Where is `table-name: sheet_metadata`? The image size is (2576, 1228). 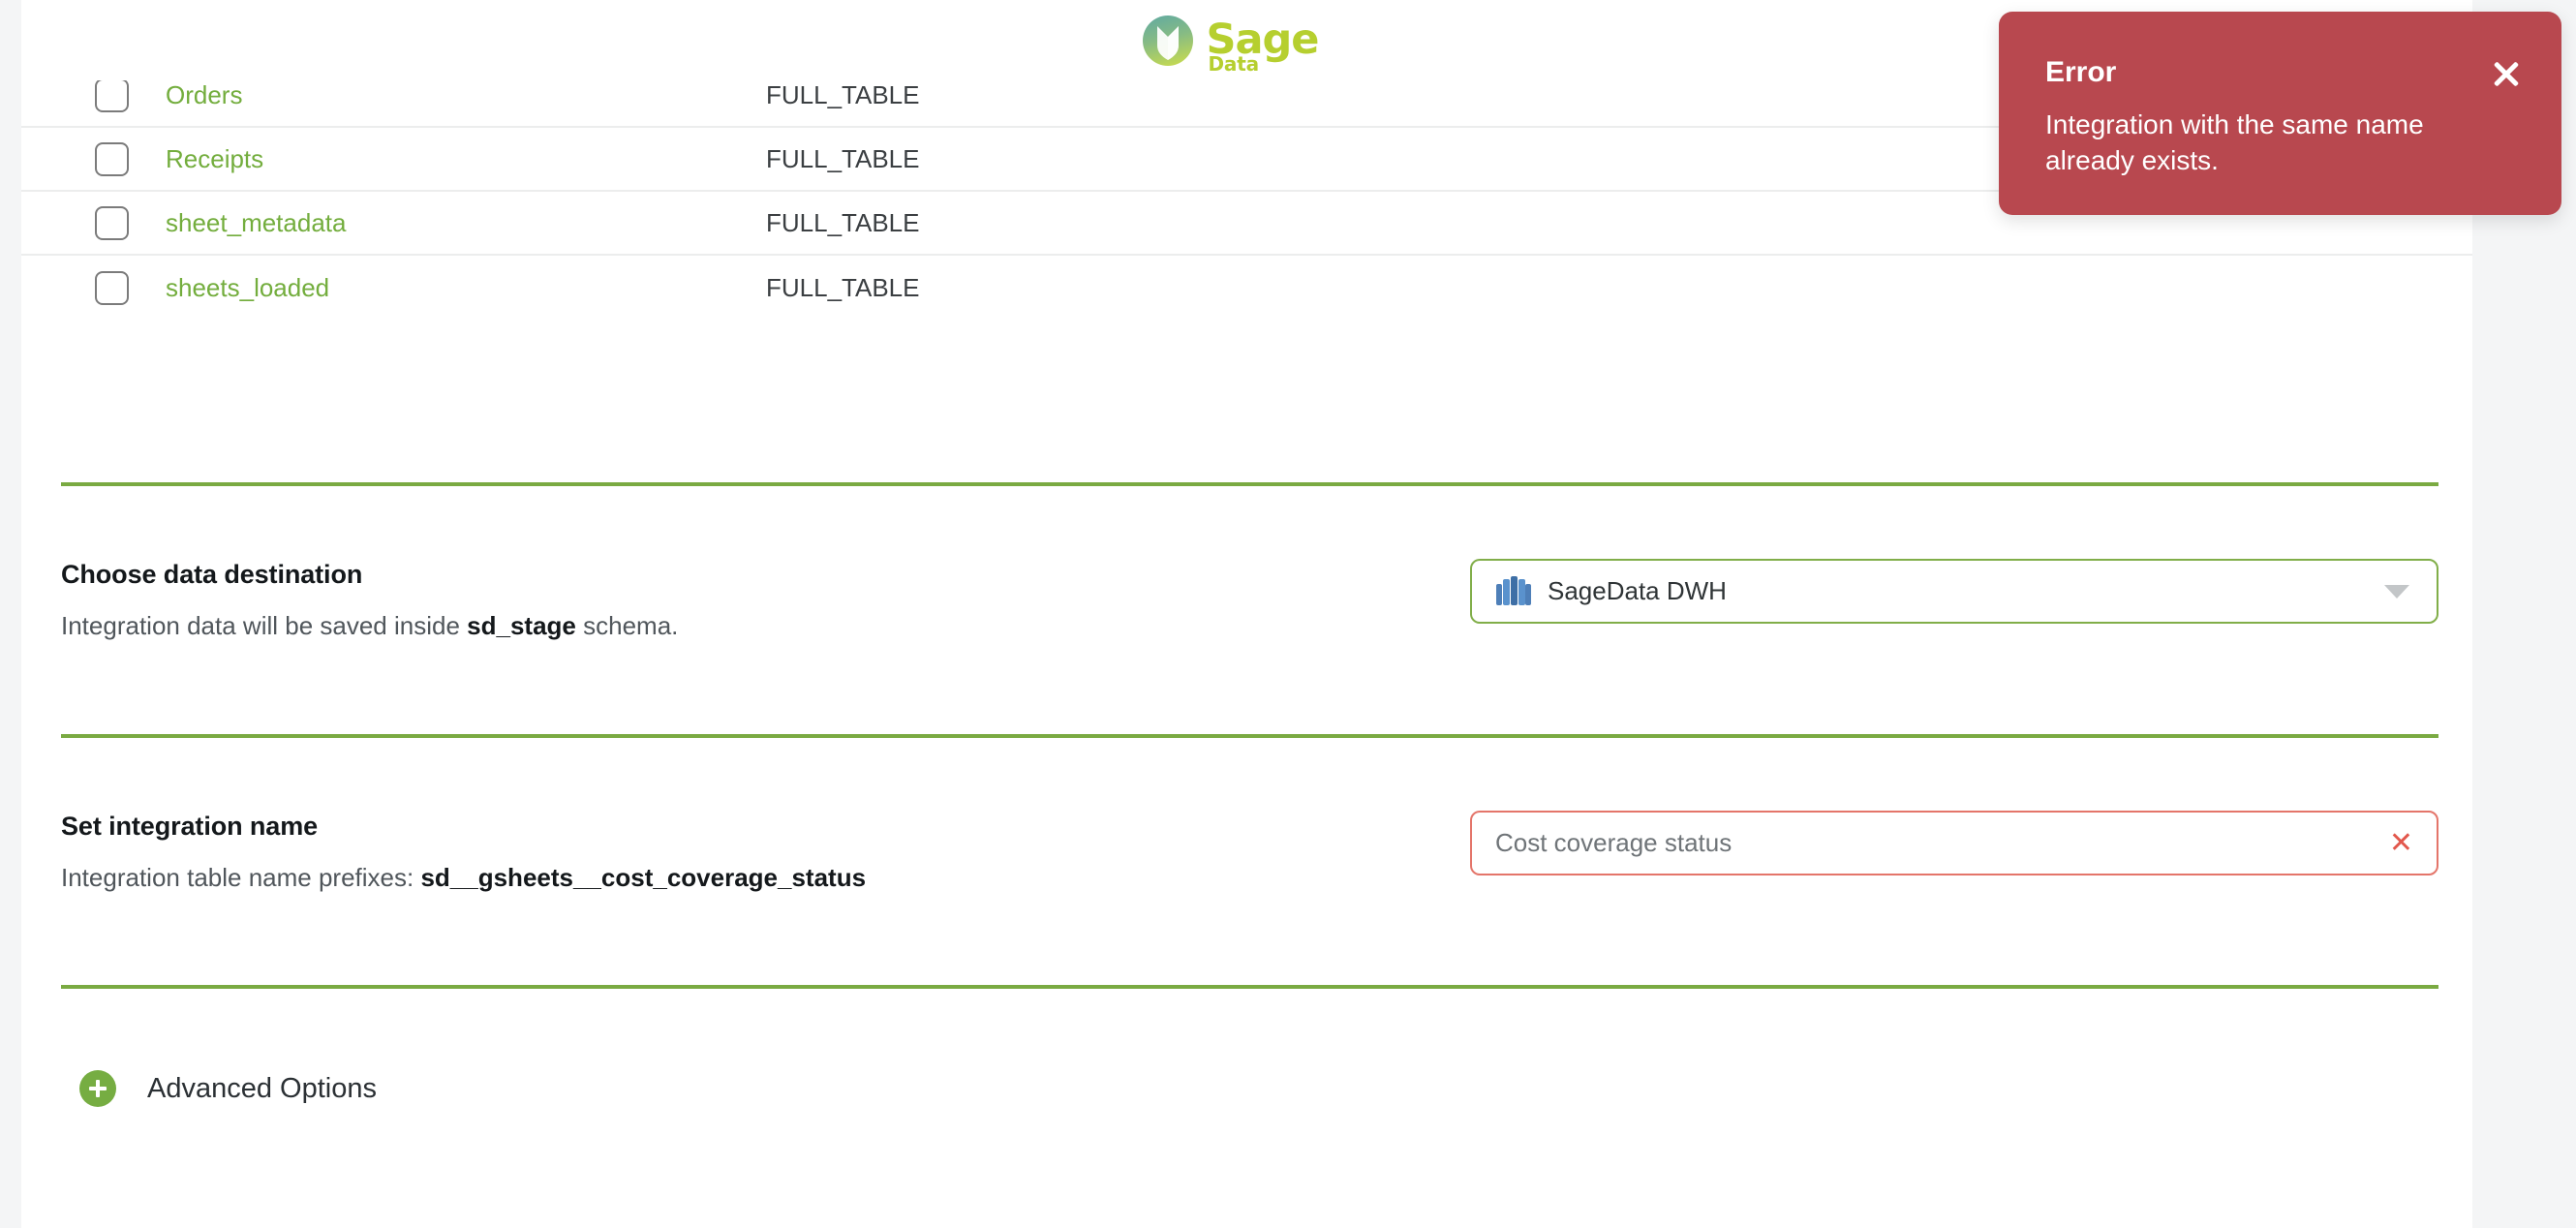
table-name: sheet_metadata is located at coordinates (466, 223).